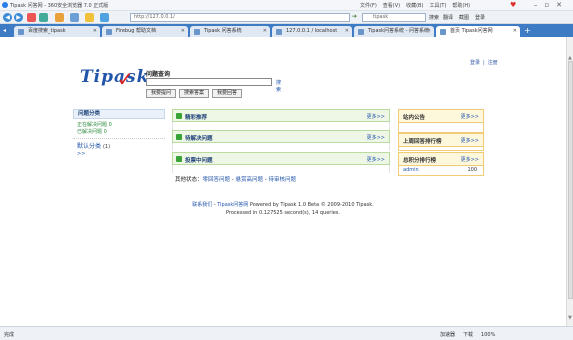 This screenshot has width=573, height=340. I want to click on unsolved-more-link: 更多>>, so click(376, 137).